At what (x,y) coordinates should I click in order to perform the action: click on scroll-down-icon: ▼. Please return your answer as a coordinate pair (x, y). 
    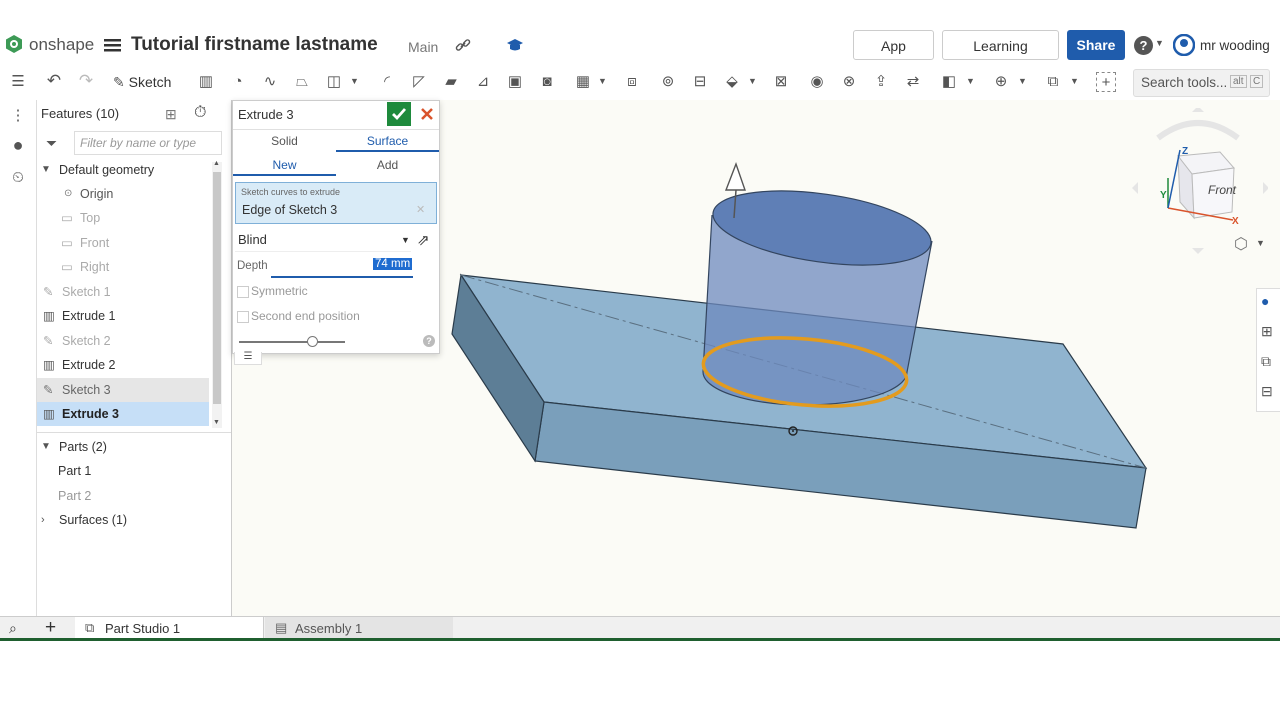
    Looking at the image, I should click on (216, 422).